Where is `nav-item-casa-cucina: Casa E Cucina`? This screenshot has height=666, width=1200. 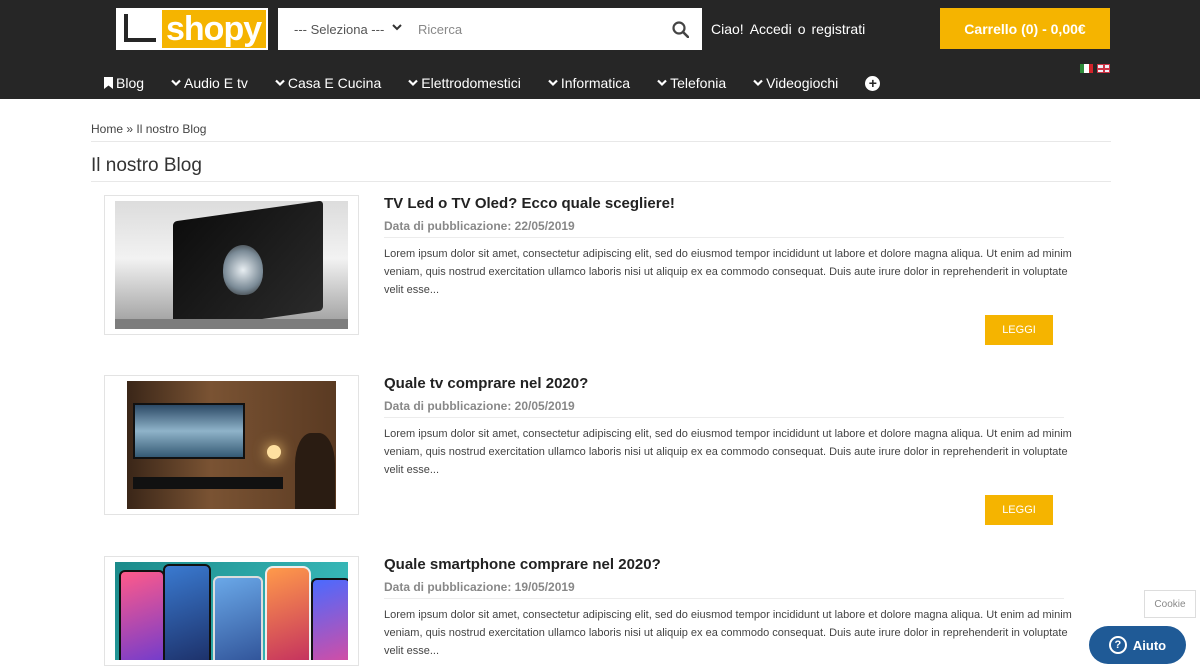 nav-item-casa-cucina: Casa E Cucina is located at coordinates (328, 83).